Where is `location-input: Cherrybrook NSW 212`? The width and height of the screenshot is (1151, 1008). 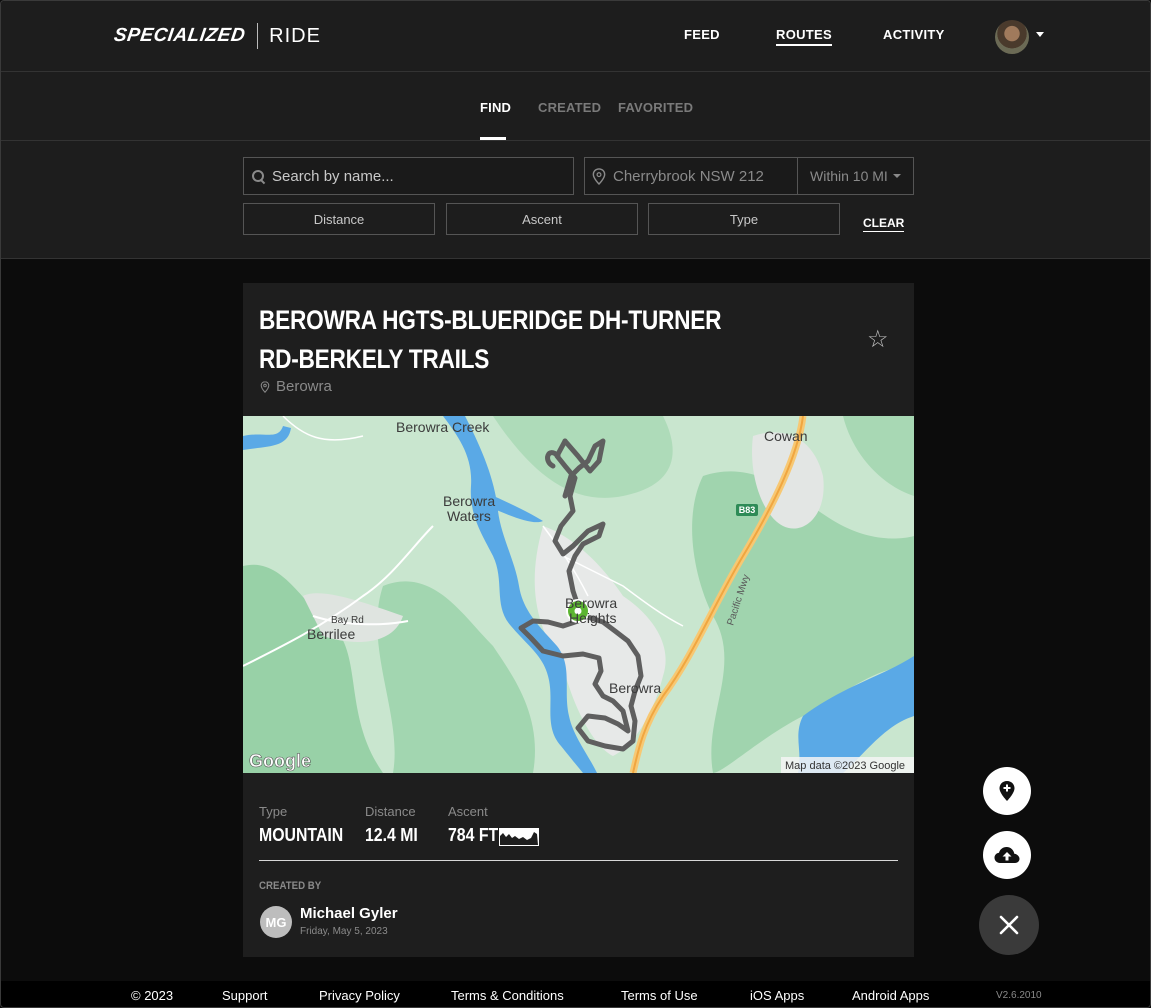 location-input: Cherrybrook NSW 212 is located at coordinates (691, 176).